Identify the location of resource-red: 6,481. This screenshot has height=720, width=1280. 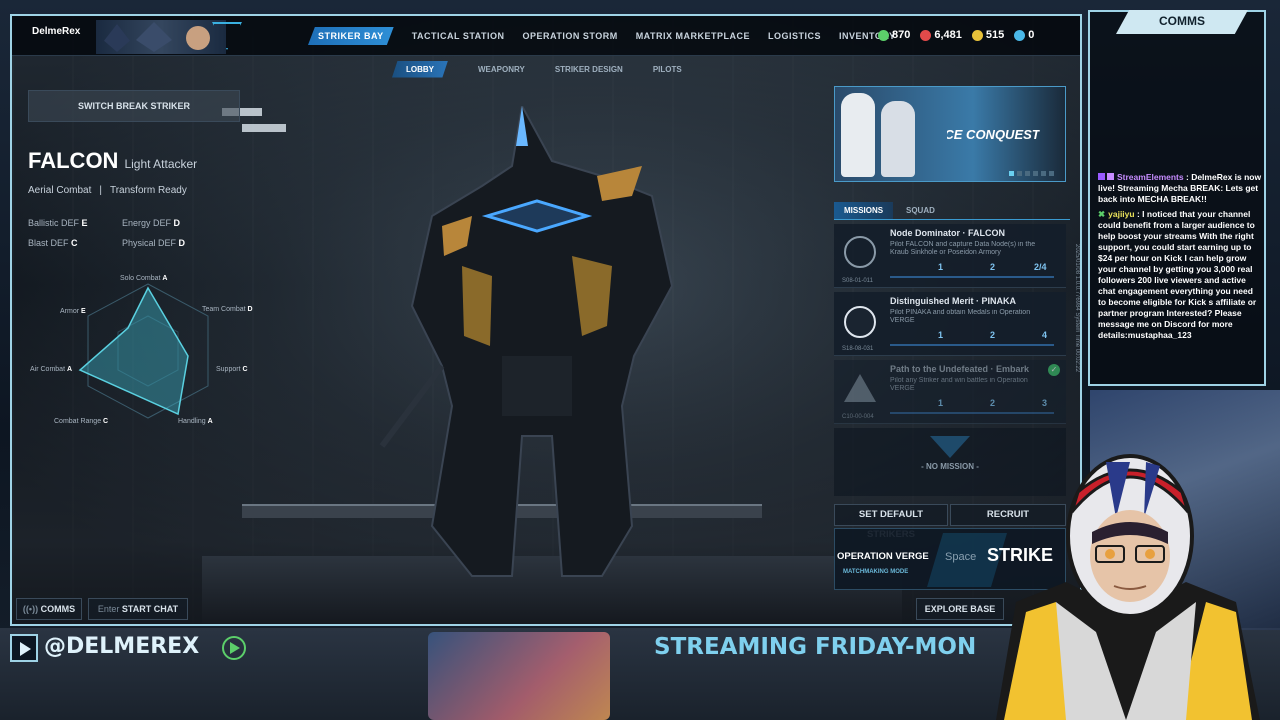
(941, 35).